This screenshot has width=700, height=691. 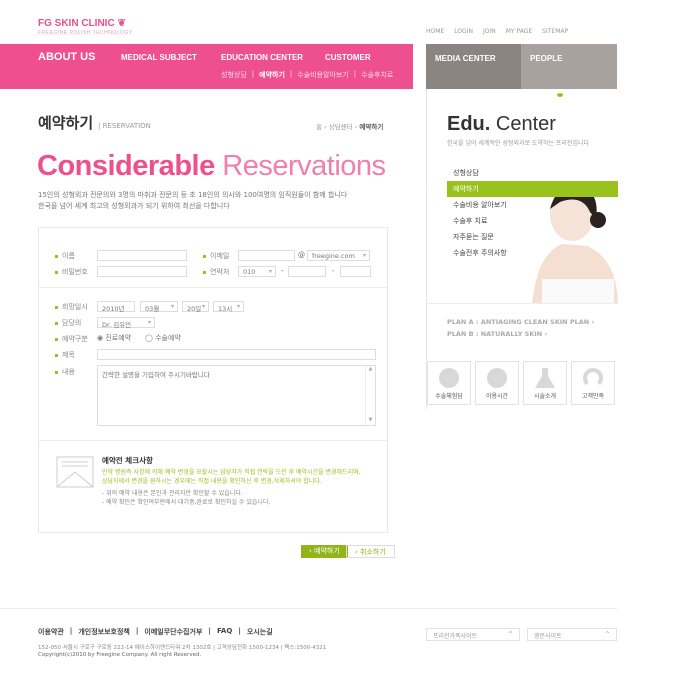 What do you see at coordinates (163, 338) in the screenshot?
I see `radio-surgery: ◯ 수술예약` at bounding box center [163, 338].